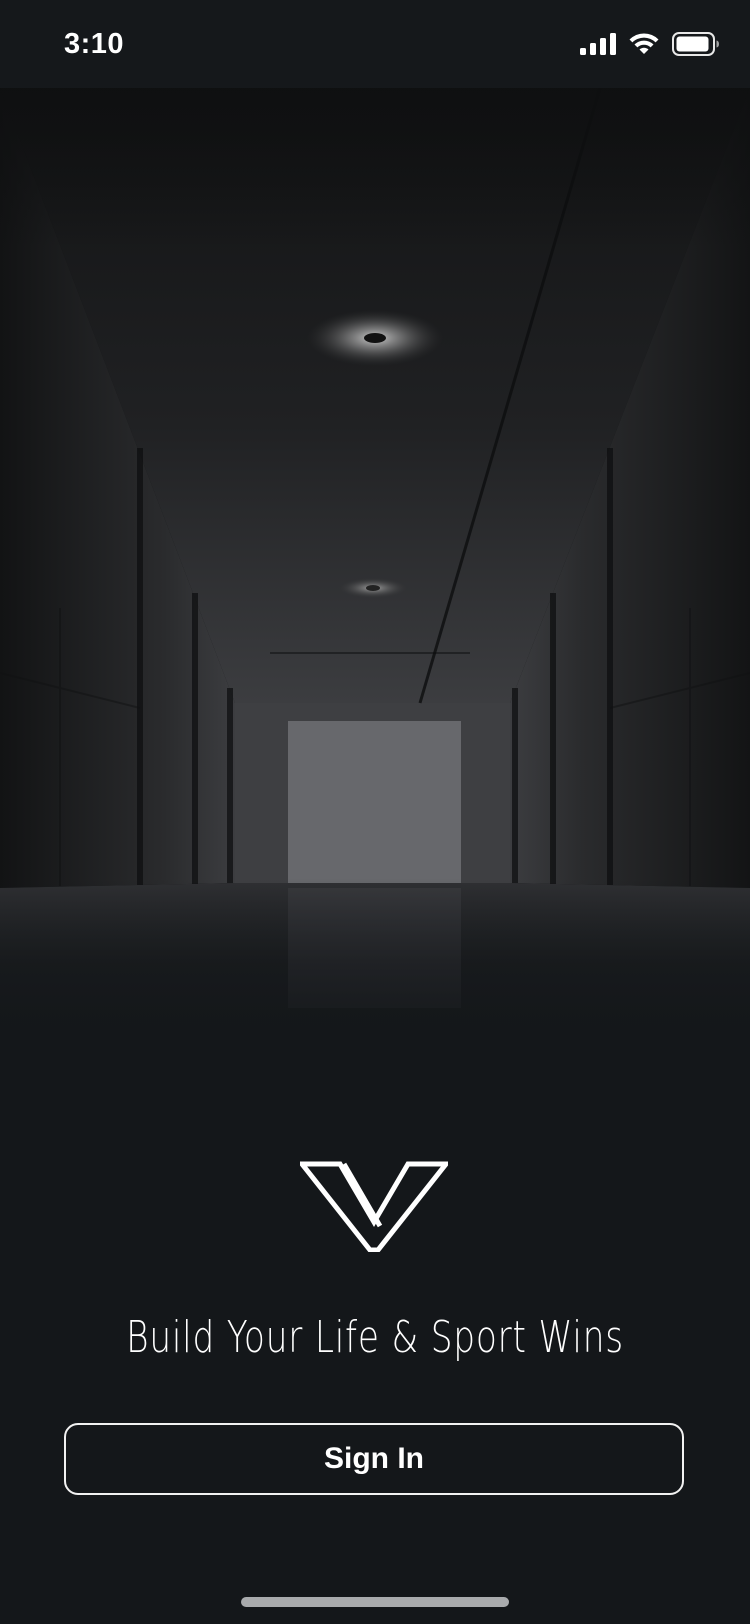 This screenshot has width=750, height=1624. Describe the element at coordinates (598, 44) in the screenshot. I see `cellular-signal-icon` at that location.